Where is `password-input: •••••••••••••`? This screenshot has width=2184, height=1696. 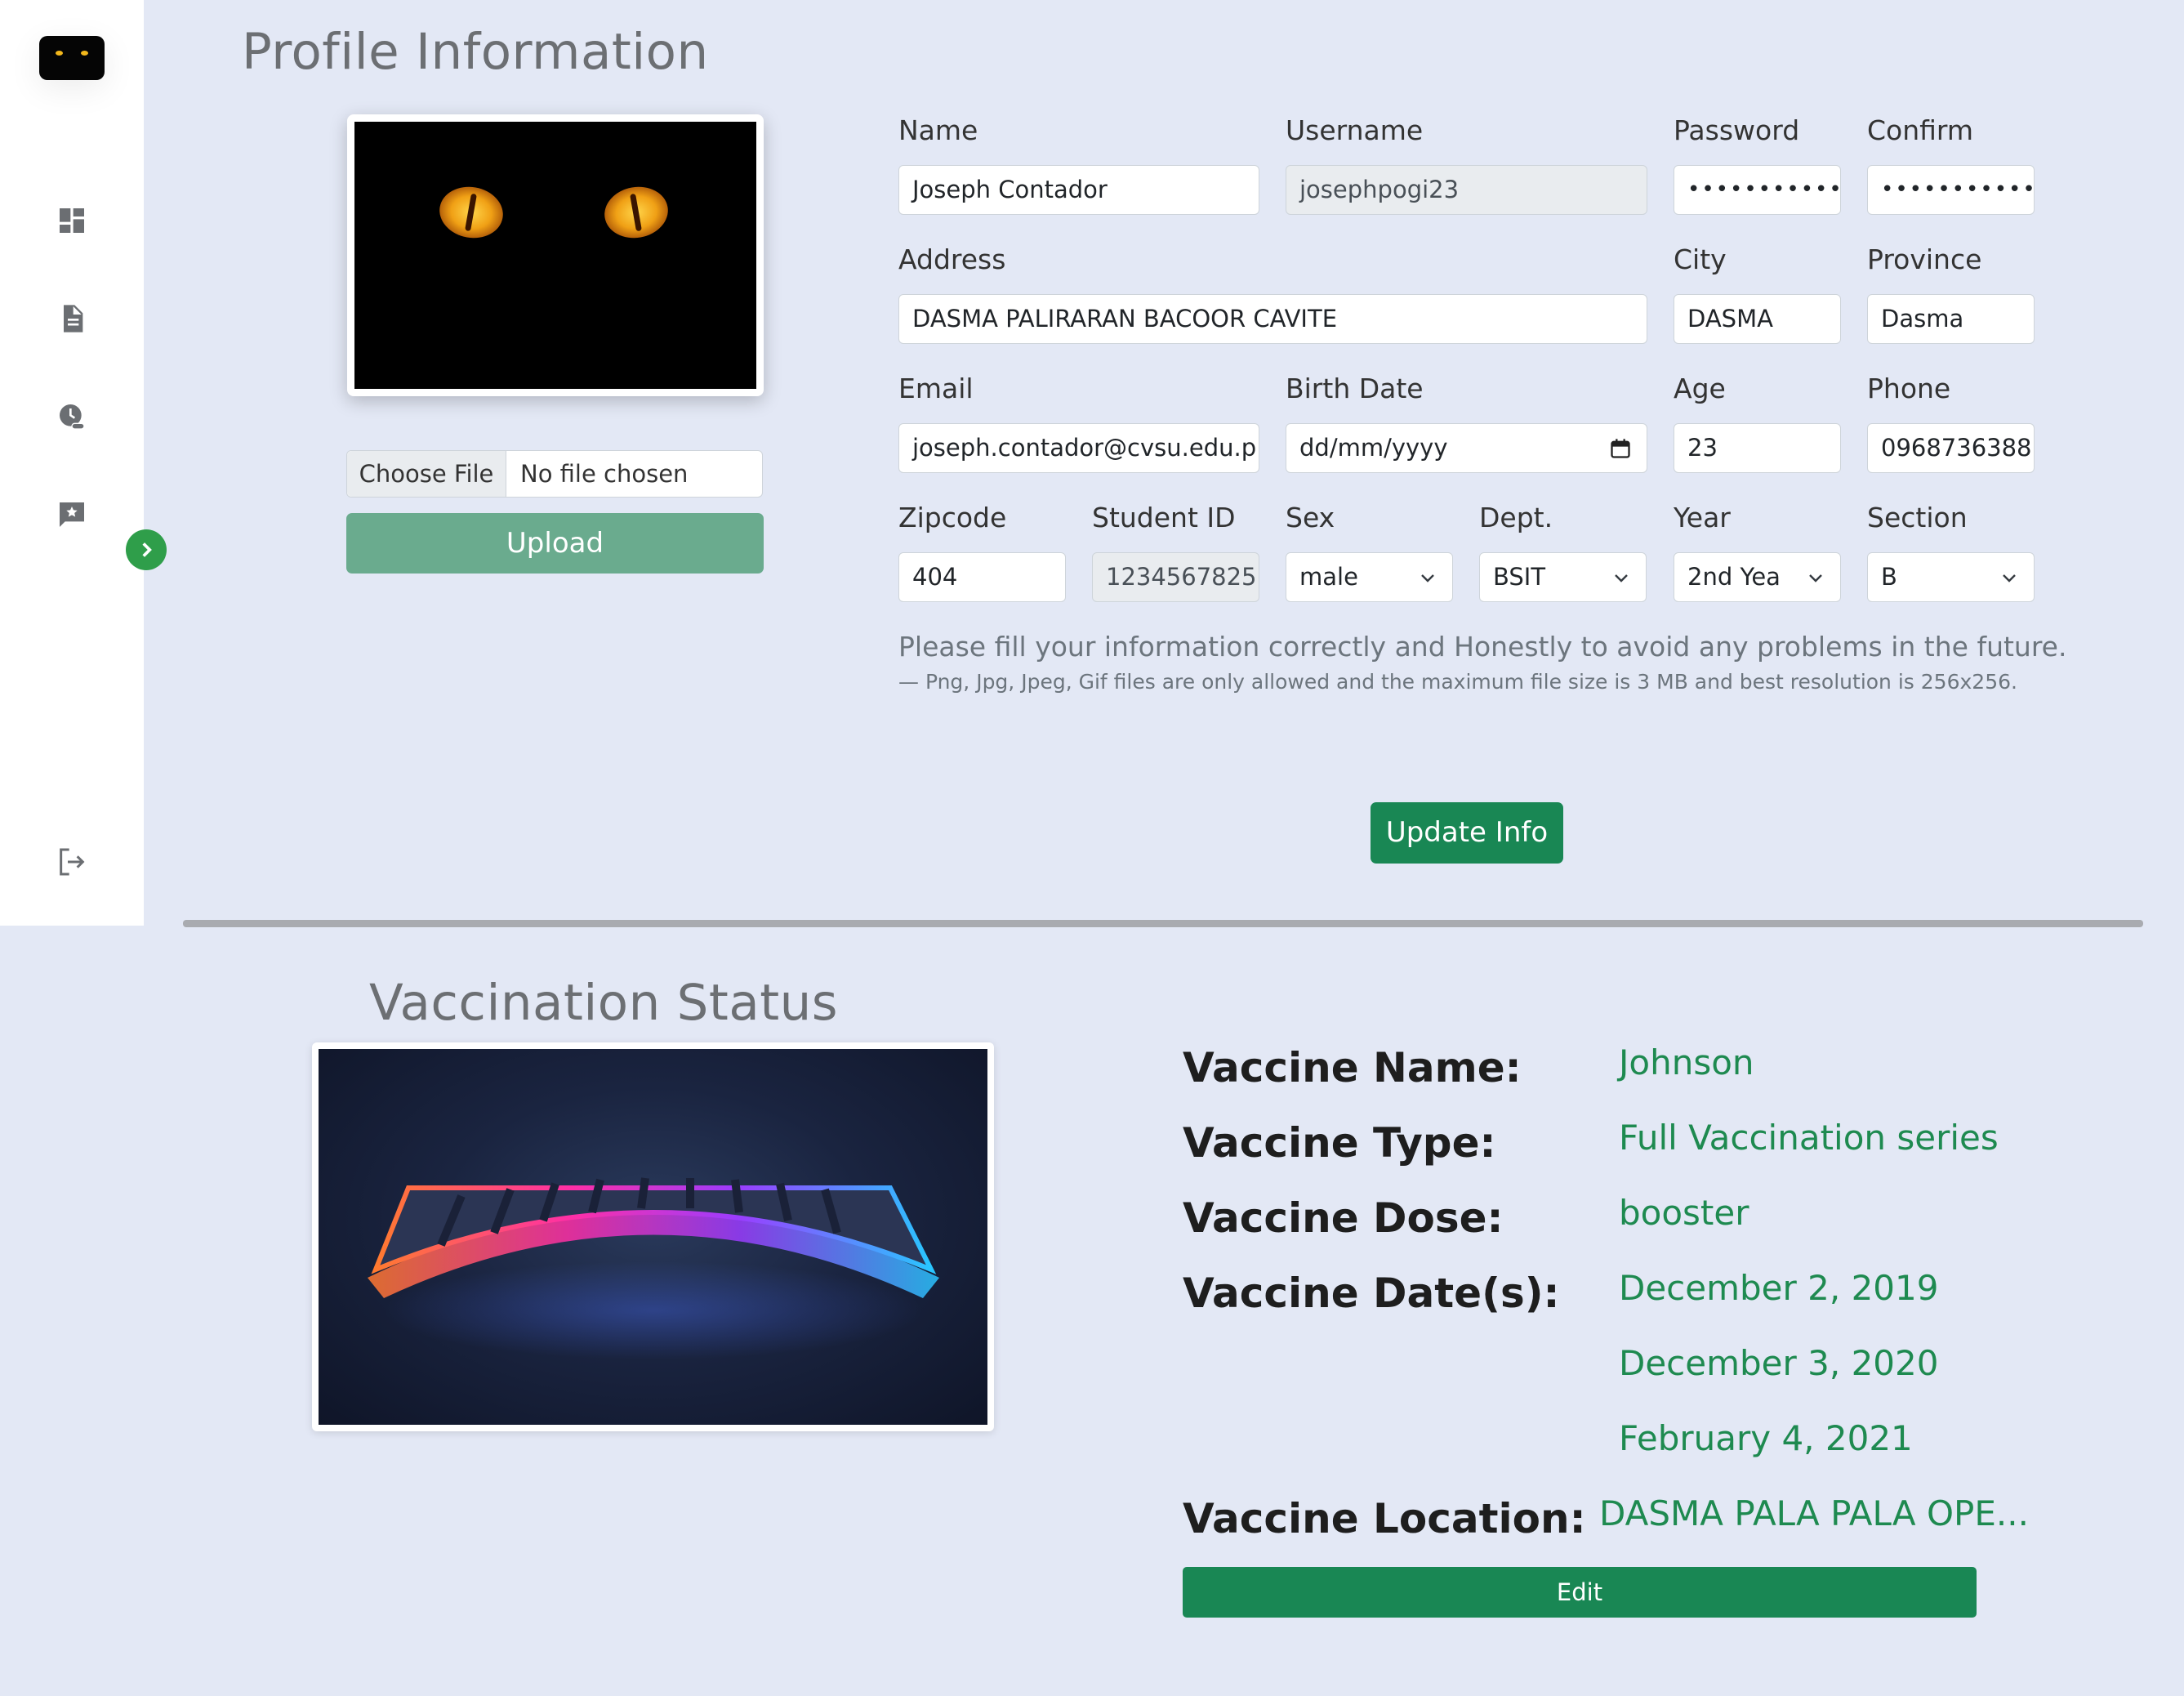
password-input: ••••••••••••• is located at coordinates (1757, 190).